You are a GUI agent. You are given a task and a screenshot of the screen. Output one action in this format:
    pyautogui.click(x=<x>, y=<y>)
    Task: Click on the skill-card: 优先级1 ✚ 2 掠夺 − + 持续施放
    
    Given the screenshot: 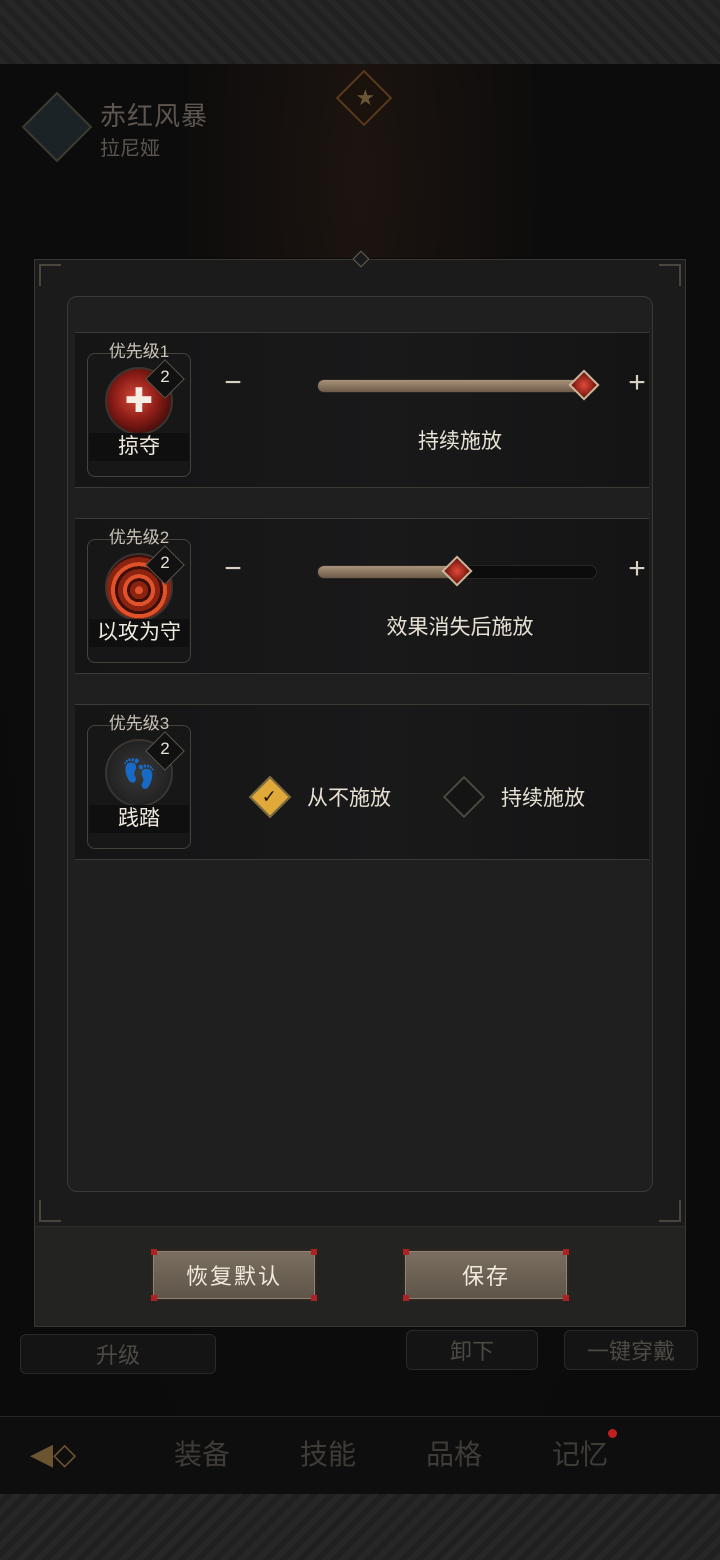 What is the action you would take?
    pyautogui.click(x=362, y=410)
    